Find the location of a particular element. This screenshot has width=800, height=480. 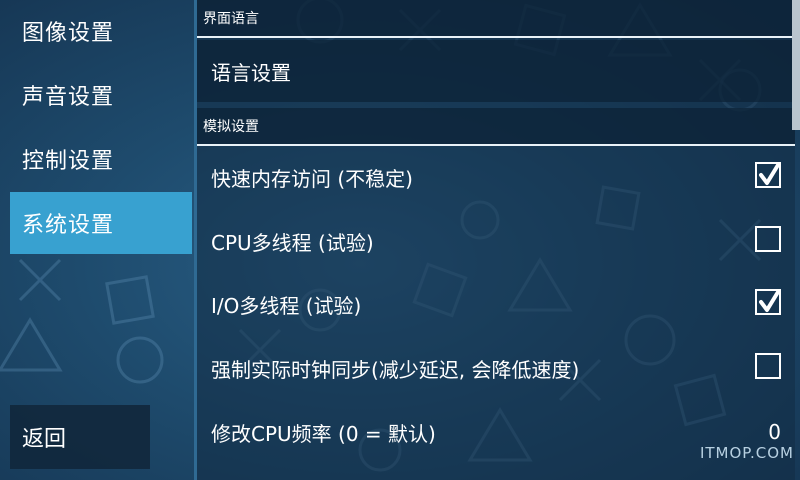

section-divider is located at coordinates (496, 37).